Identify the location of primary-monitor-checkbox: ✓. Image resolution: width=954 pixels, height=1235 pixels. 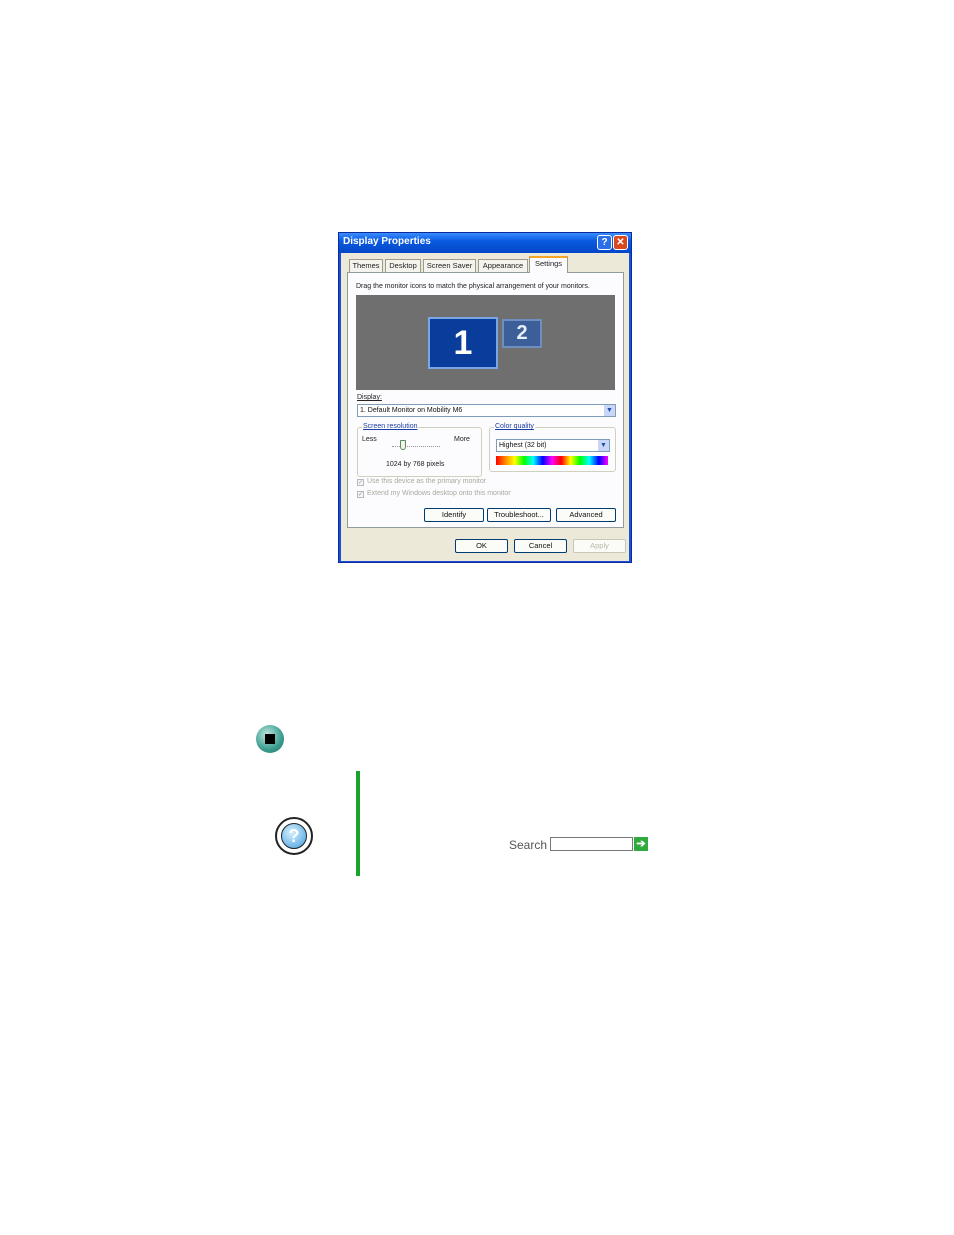
(360, 482).